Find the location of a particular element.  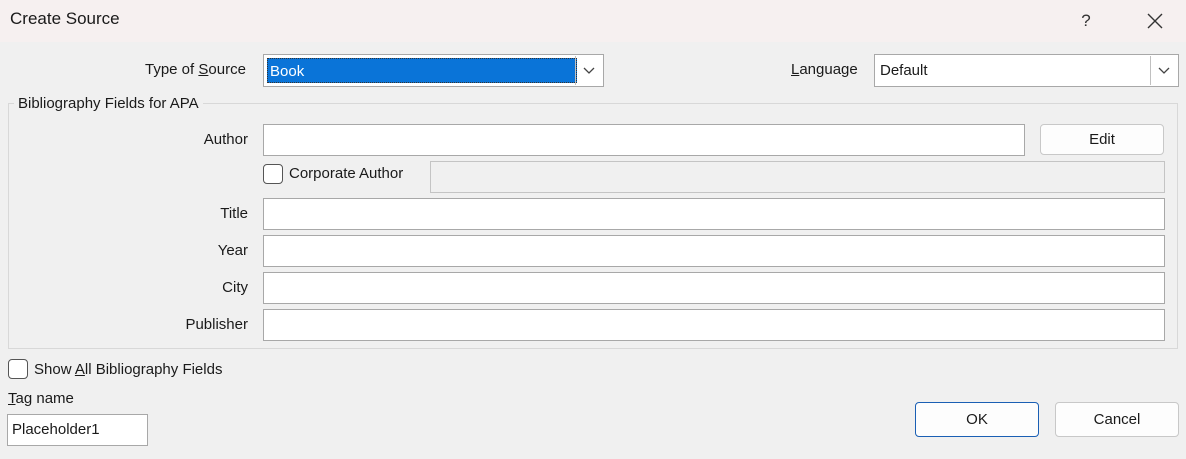

show-all-fields-label: Show All Bibliography Fields is located at coordinates (128, 369).